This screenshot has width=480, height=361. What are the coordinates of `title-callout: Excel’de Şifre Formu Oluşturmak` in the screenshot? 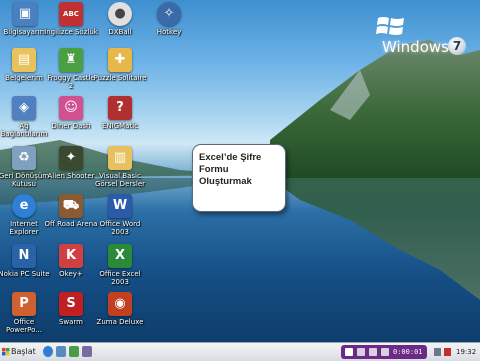 It's located at (239, 178).